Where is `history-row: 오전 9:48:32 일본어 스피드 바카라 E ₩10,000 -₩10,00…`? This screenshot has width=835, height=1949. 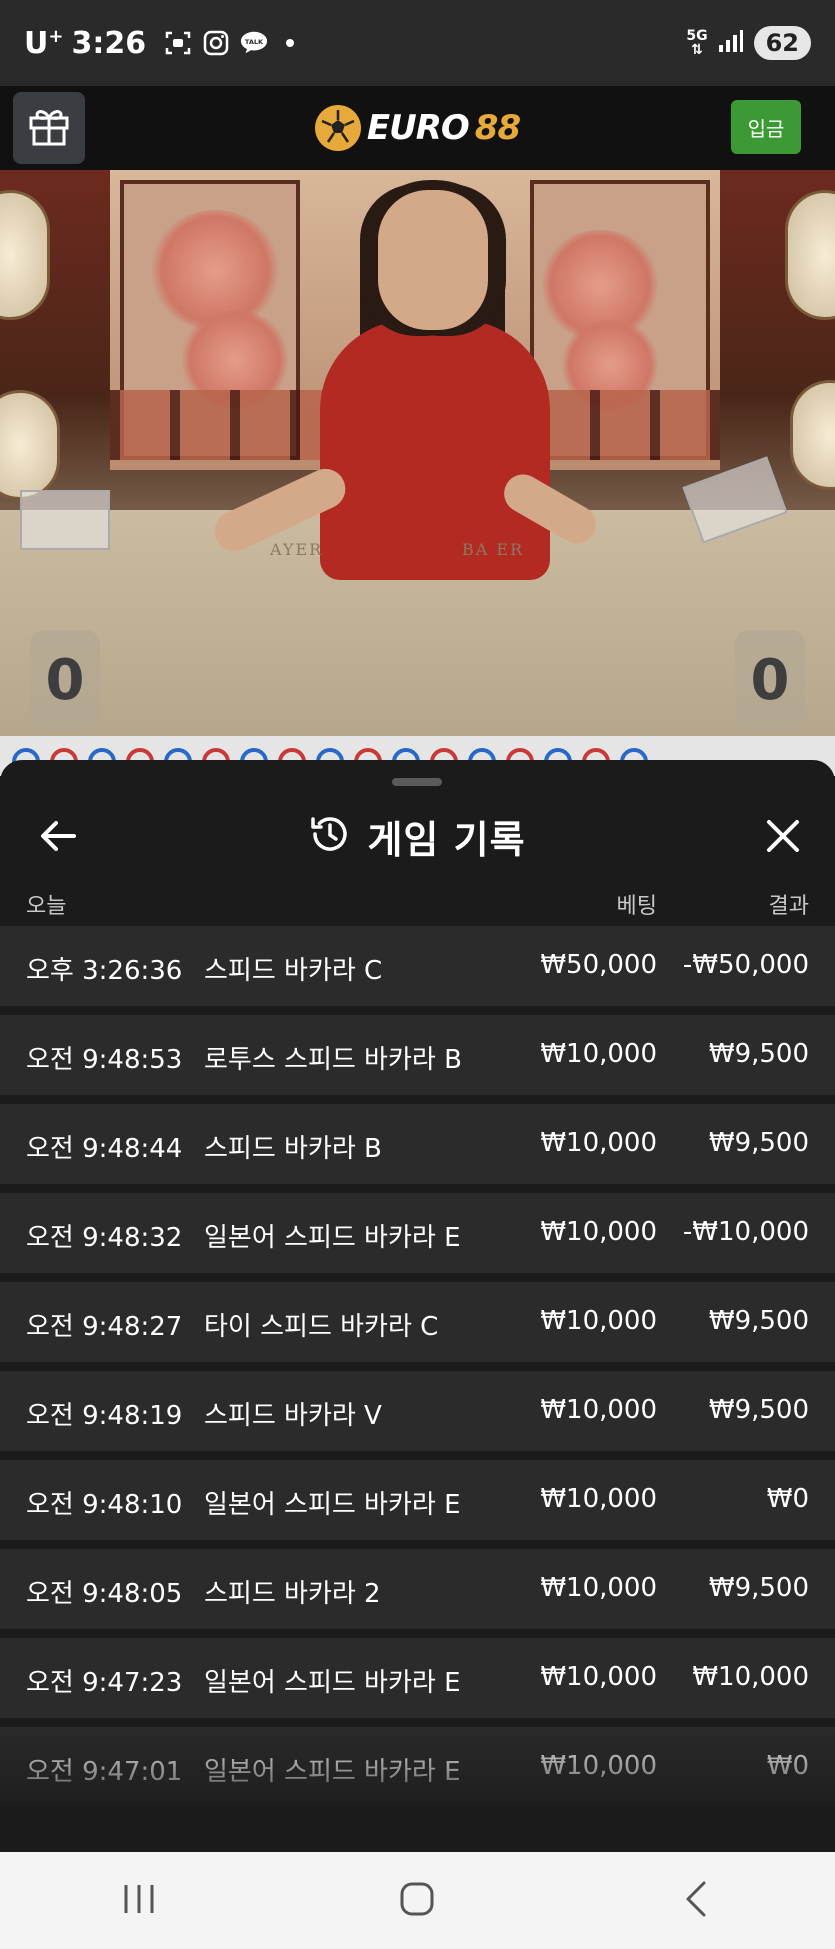
history-row: 오전 9:48:32 일본어 스피드 바카라 E ₩10,000 -₩10,00… is located at coordinates (417, 1233).